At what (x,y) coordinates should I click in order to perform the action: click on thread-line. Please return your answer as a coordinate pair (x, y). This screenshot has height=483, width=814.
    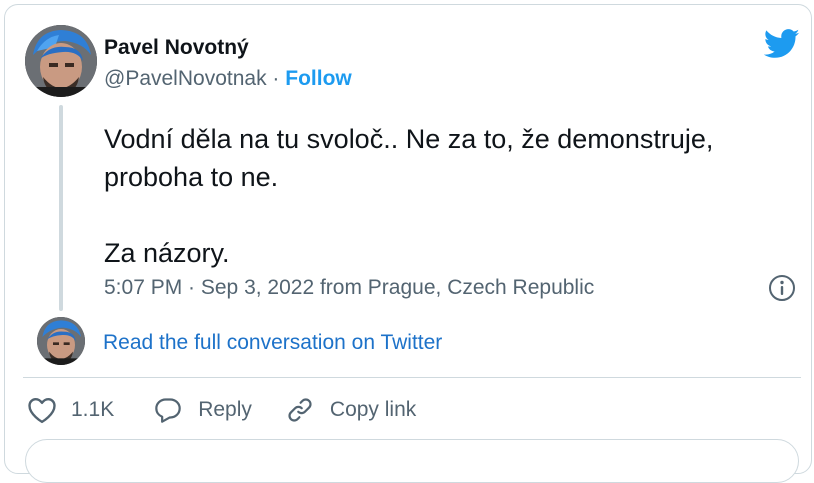
    Looking at the image, I should click on (61, 208).